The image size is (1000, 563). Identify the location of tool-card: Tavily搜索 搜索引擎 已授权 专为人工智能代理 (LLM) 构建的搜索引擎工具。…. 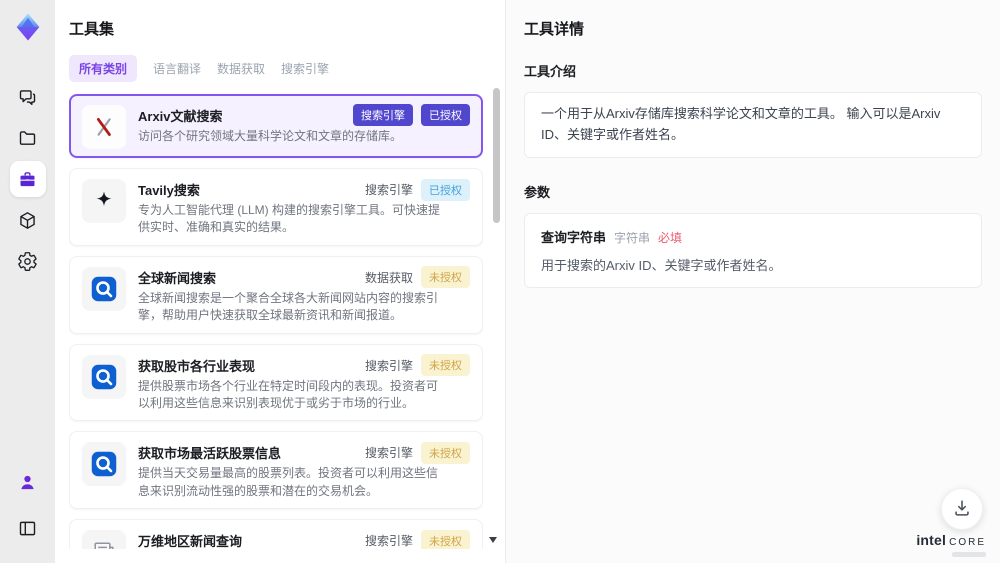
(276, 207).